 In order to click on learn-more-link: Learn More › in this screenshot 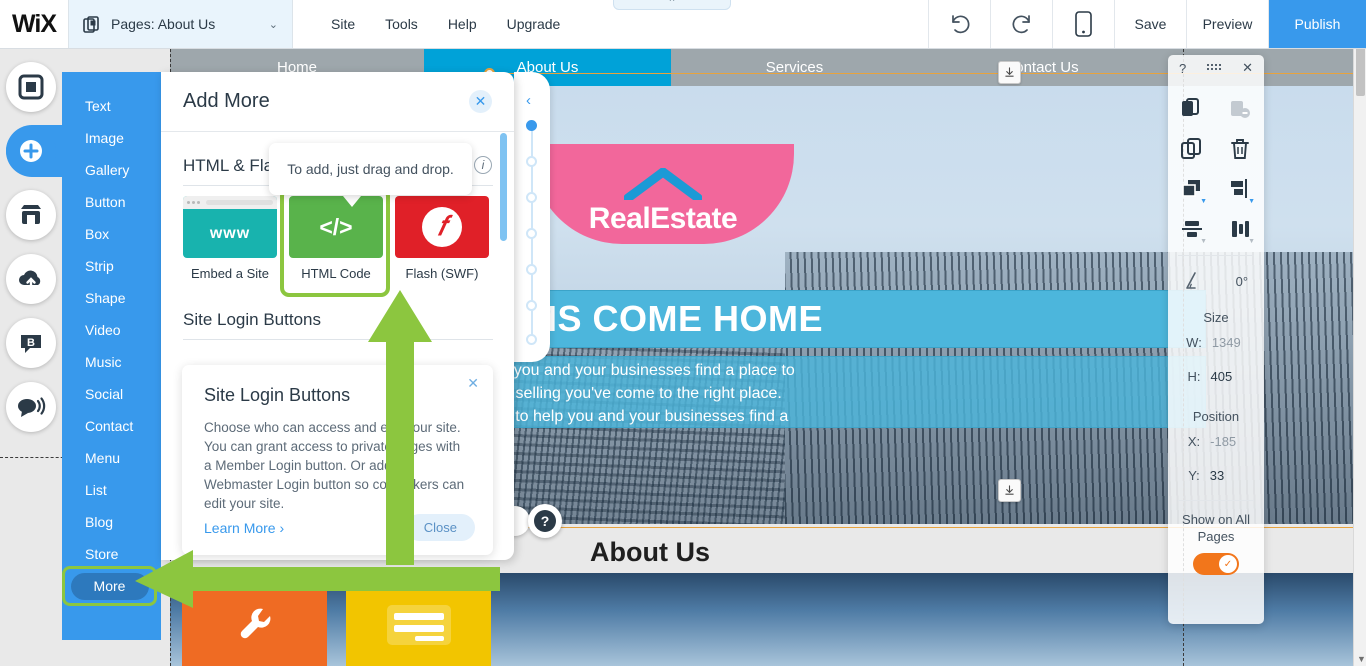, I will do `click(244, 528)`.